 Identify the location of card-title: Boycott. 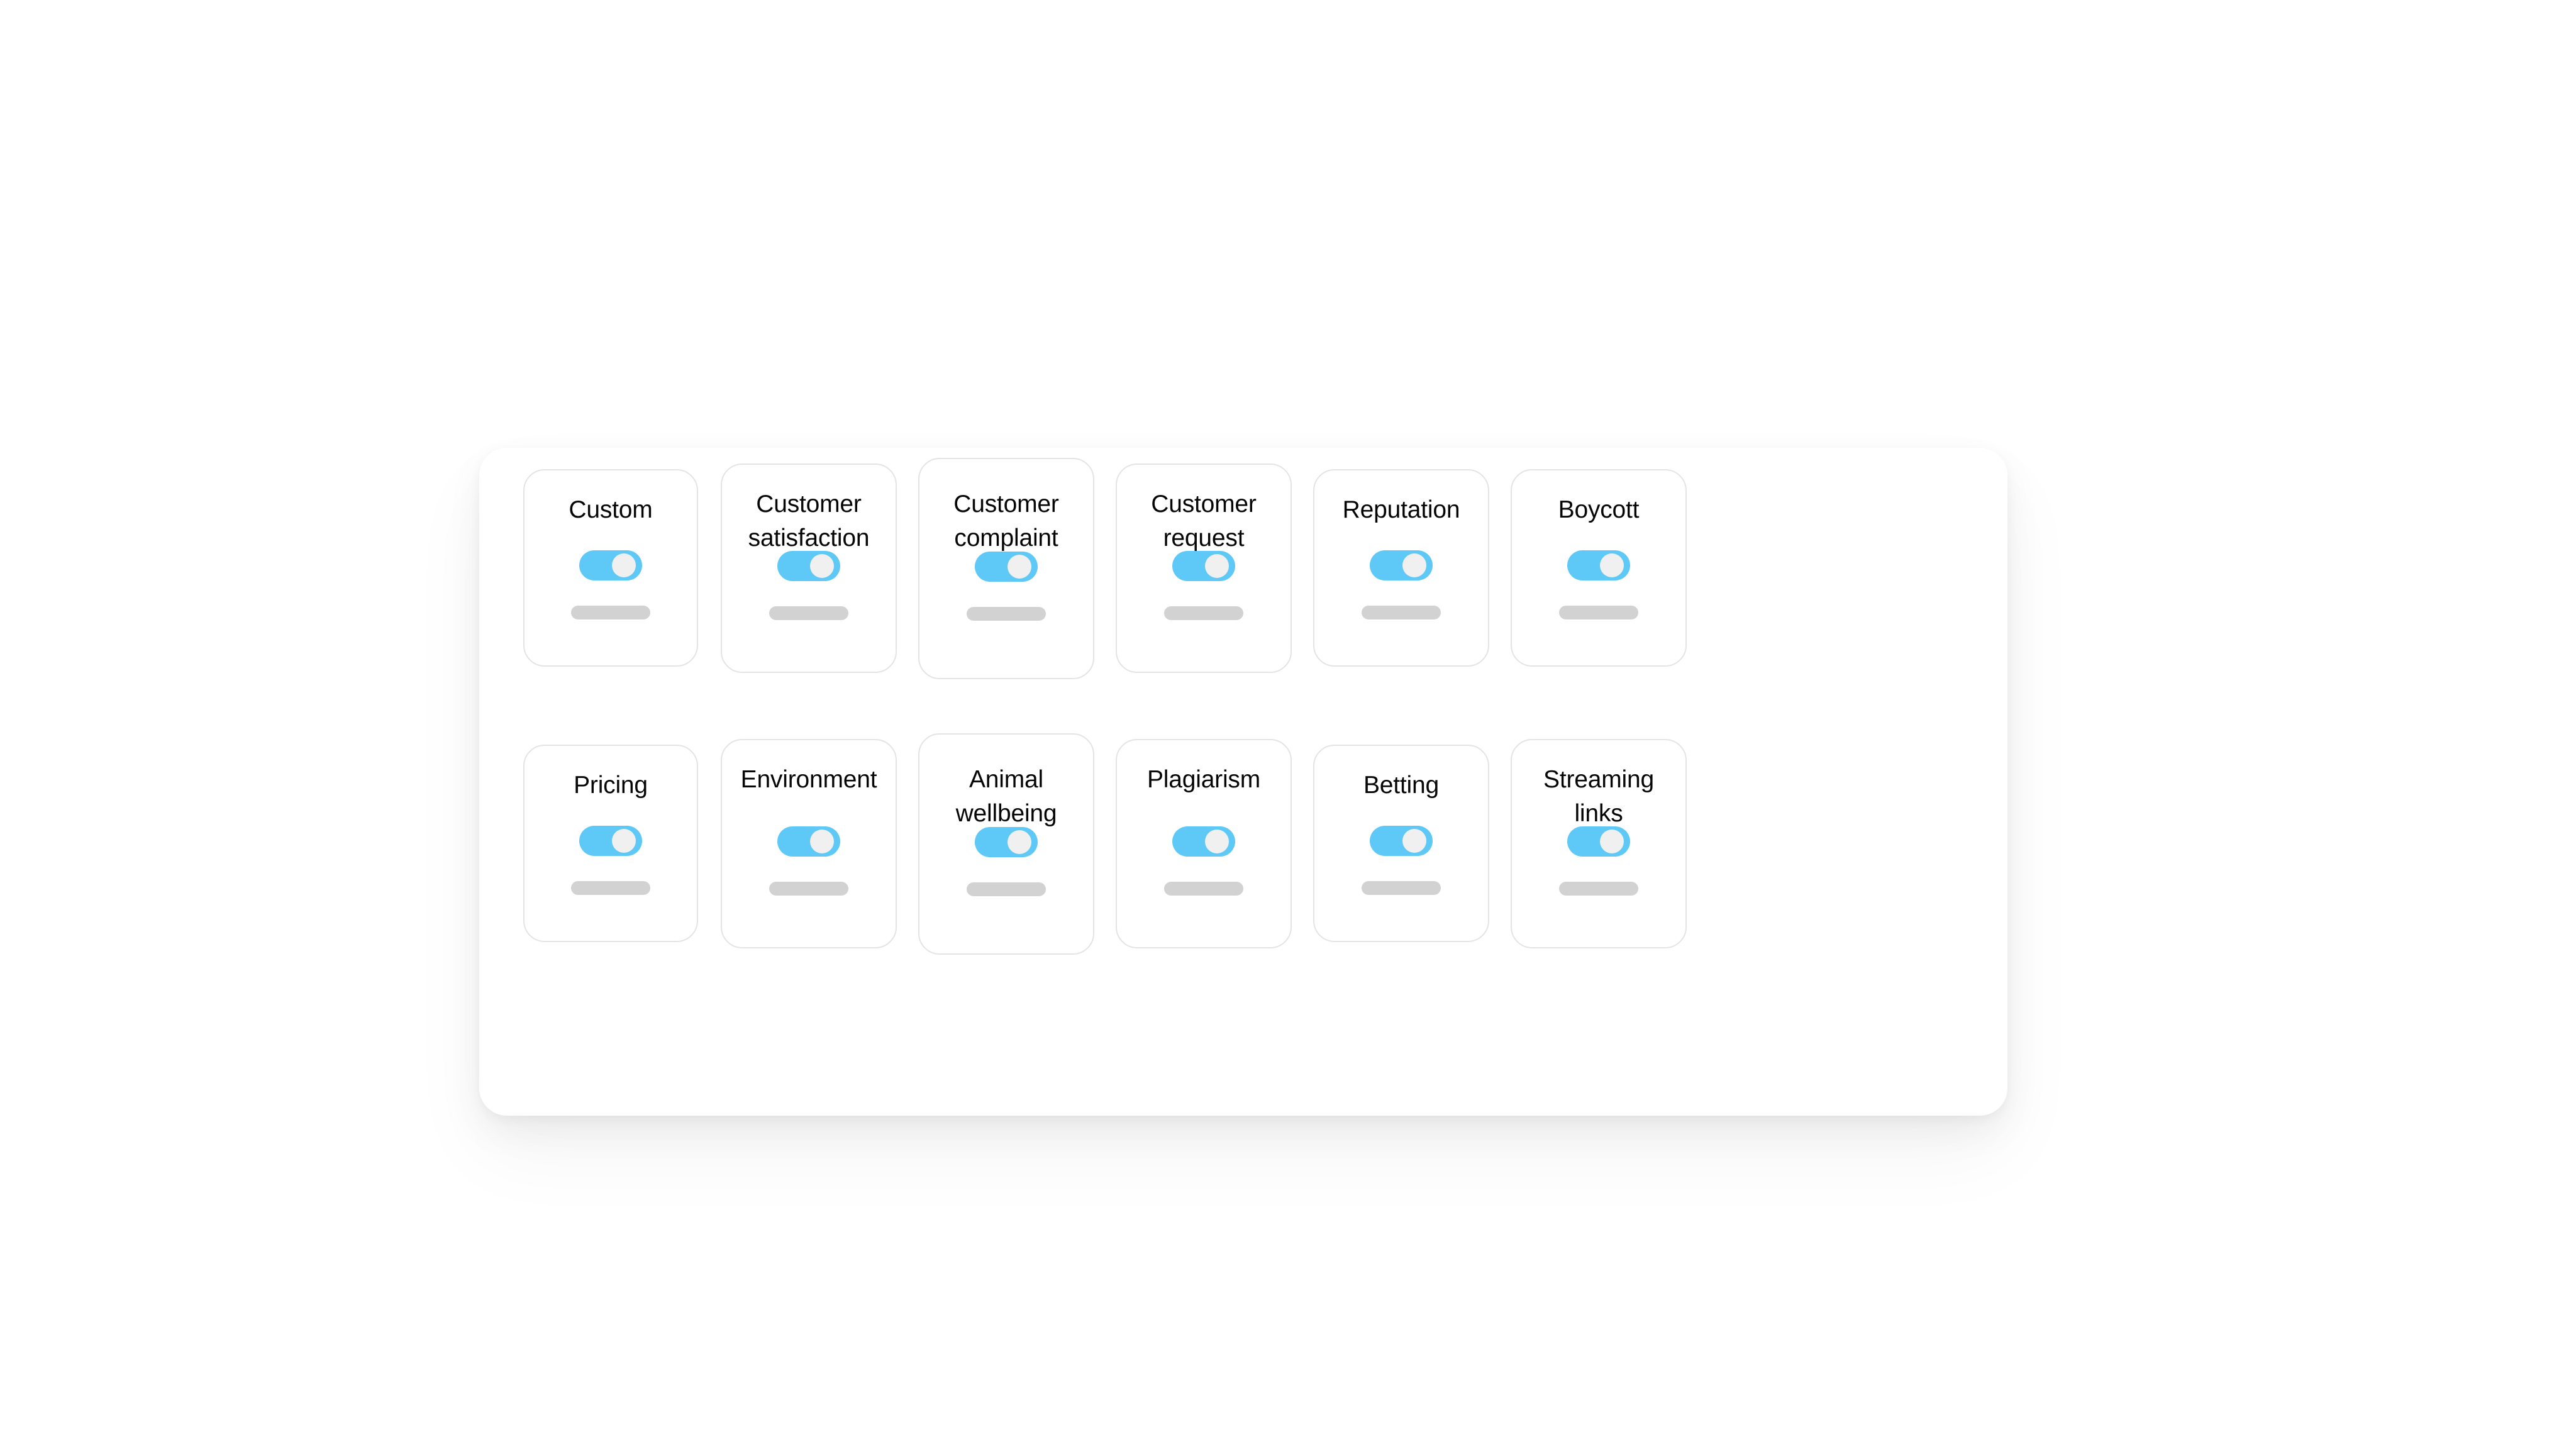
(1599, 509).